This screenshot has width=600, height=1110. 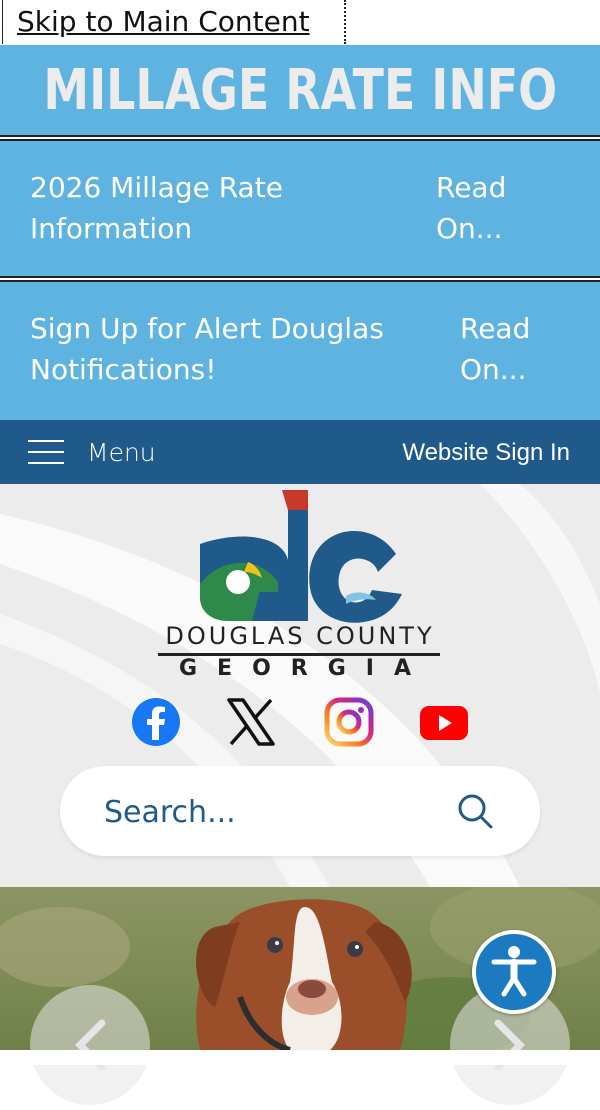 I want to click on search-input, so click(x=269, y=812).